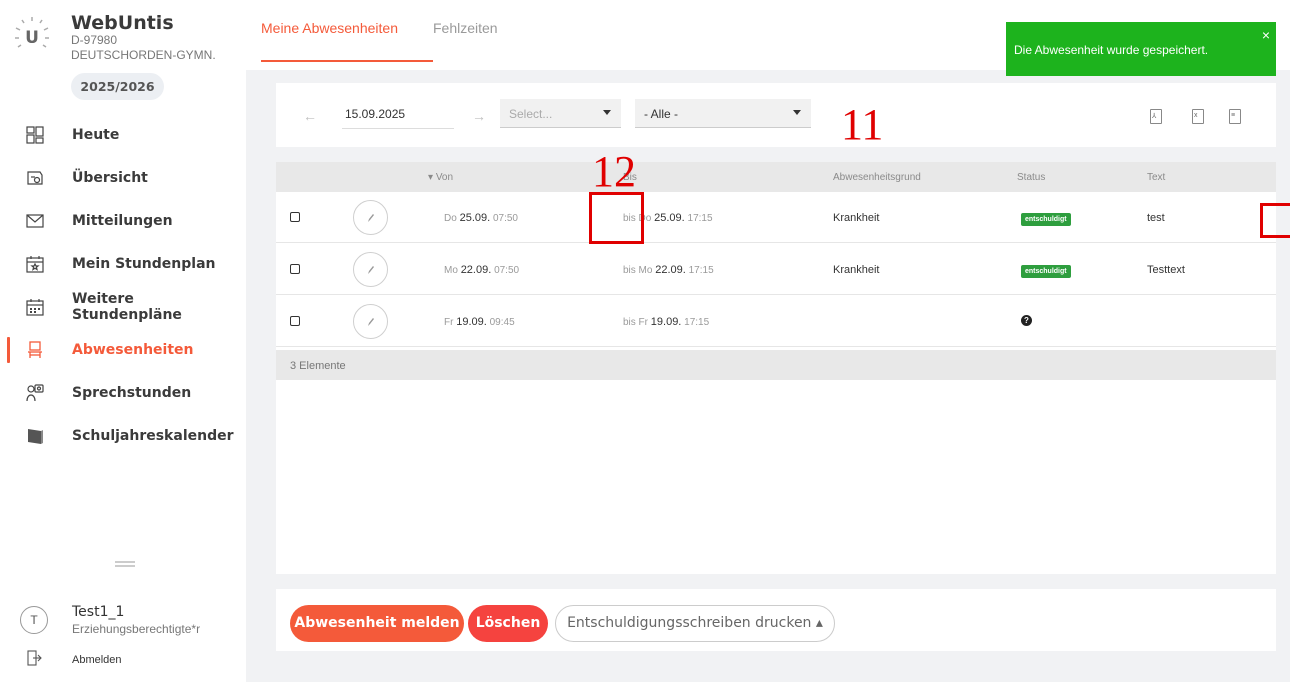 This screenshot has width=1290, height=682. I want to click on nav-item-schuljahreskalender: Schuljahreskalender, so click(123, 436).